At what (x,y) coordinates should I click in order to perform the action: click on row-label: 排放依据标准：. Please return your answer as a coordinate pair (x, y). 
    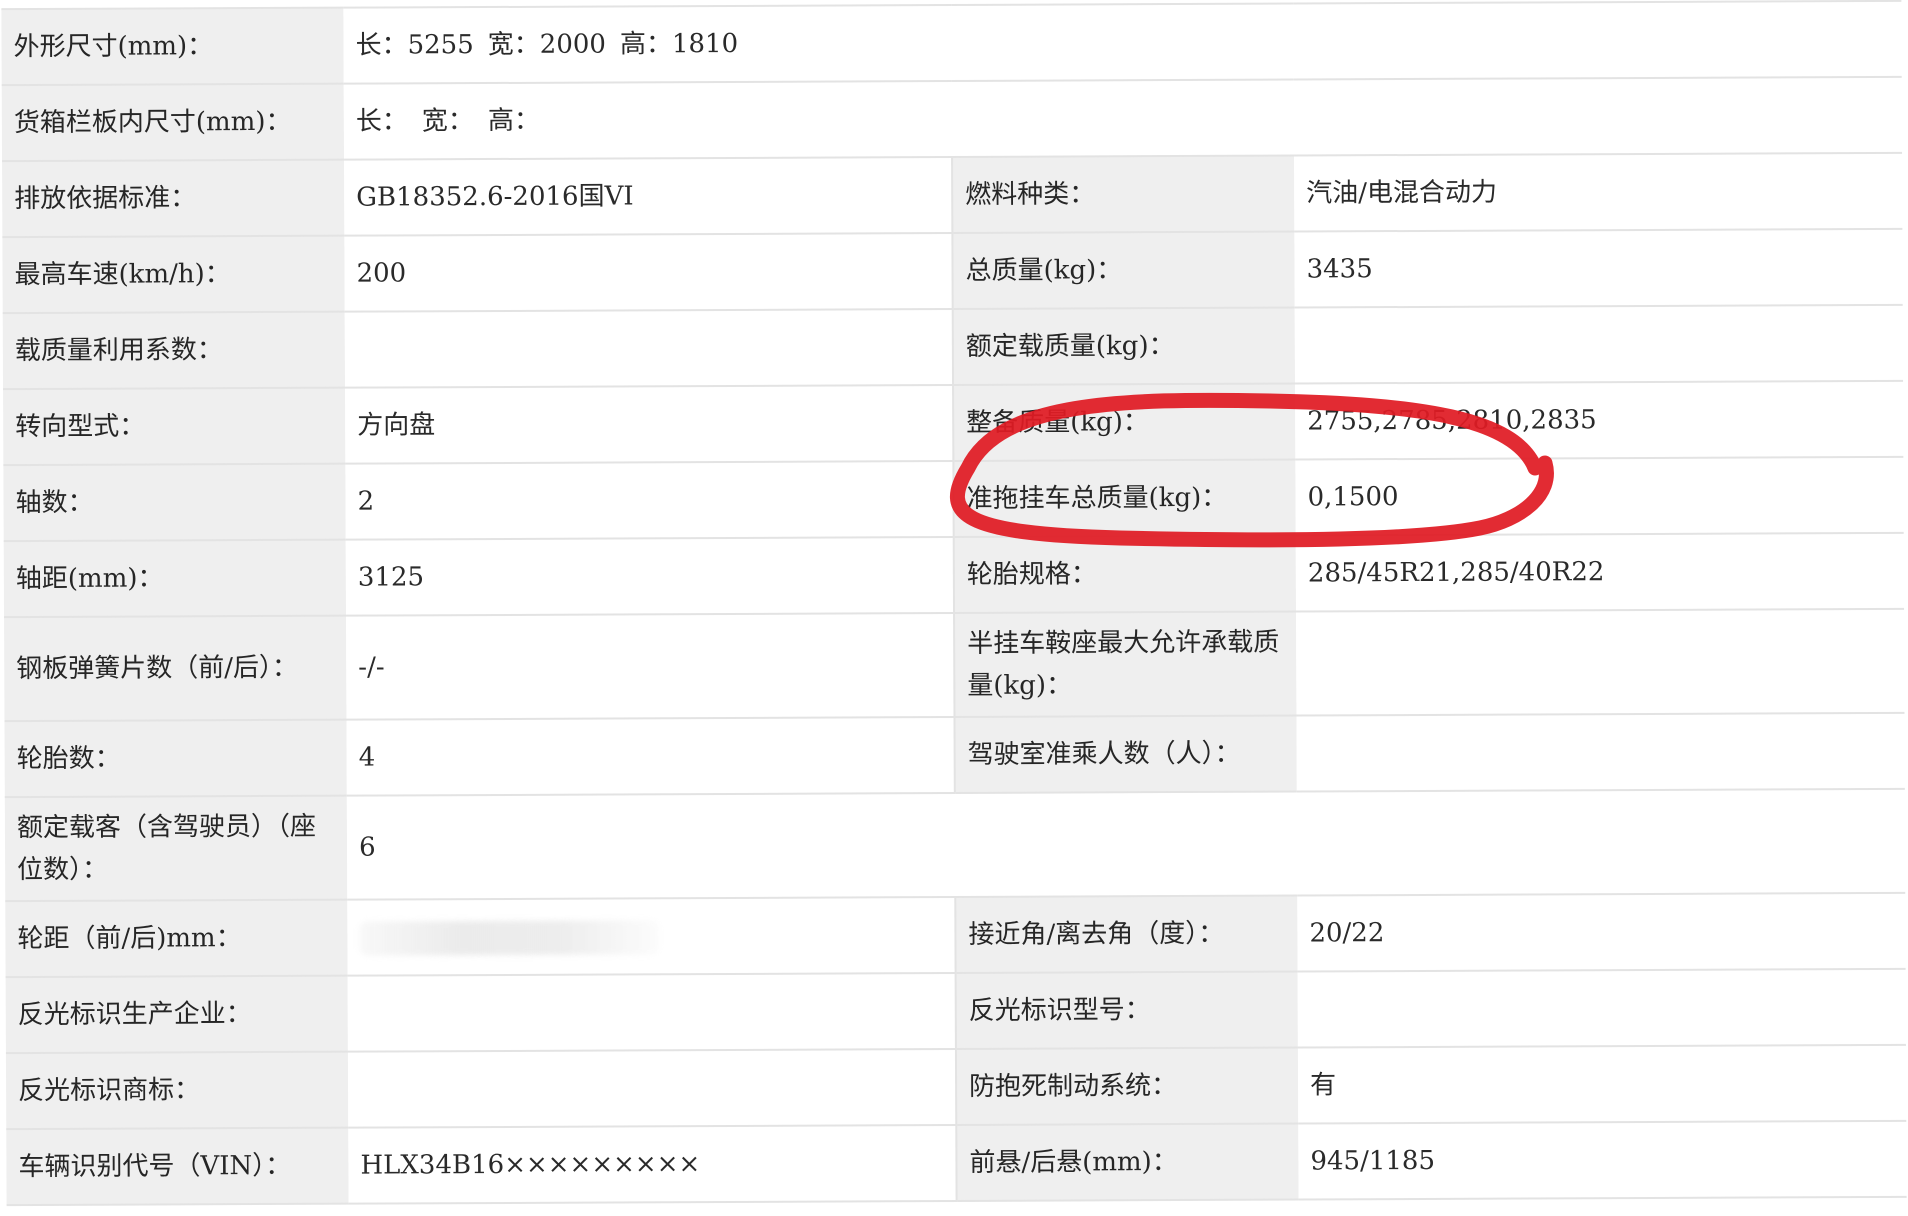
    Looking at the image, I should click on (173, 198).